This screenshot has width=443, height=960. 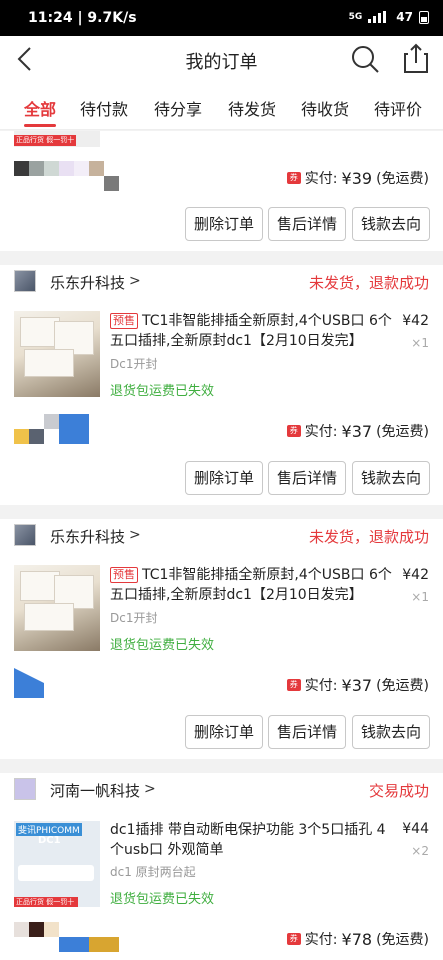 I want to click on shop-name: 河南一帆科技, so click(x=95, y=790).